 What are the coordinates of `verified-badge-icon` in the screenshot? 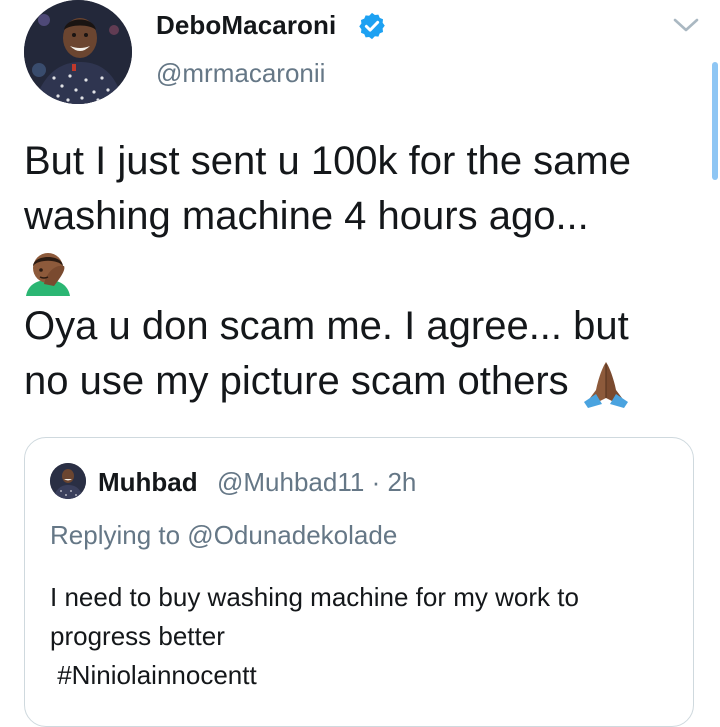 It's located at (372, 26).